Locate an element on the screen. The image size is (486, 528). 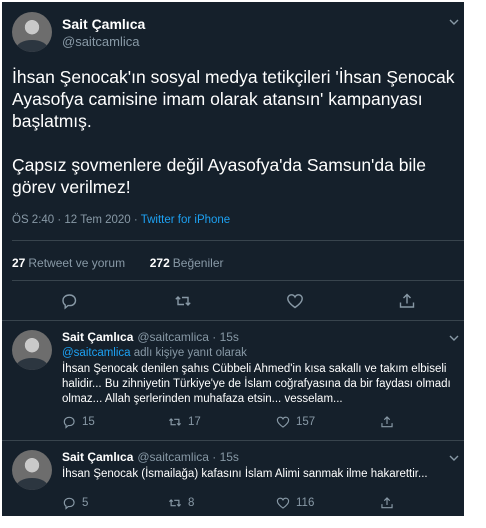
reply-actions: 5 8 116 is located at coordinates (260, 504).